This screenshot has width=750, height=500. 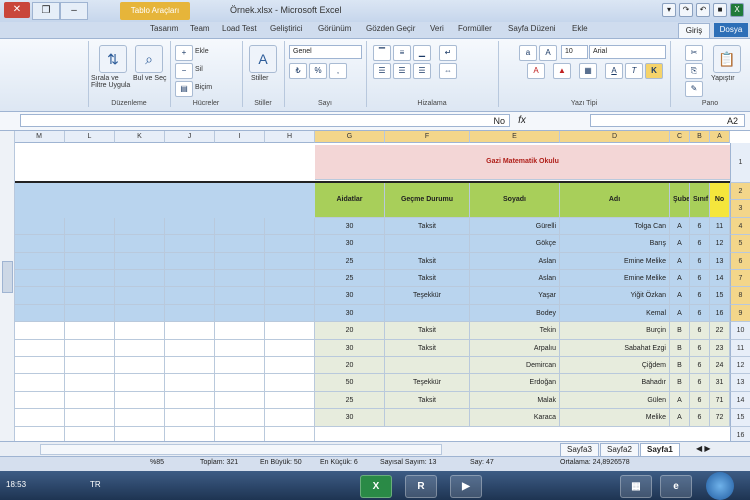 I want to click on tab-gelistirici: Geliştirici, so click(x=286, y=28).